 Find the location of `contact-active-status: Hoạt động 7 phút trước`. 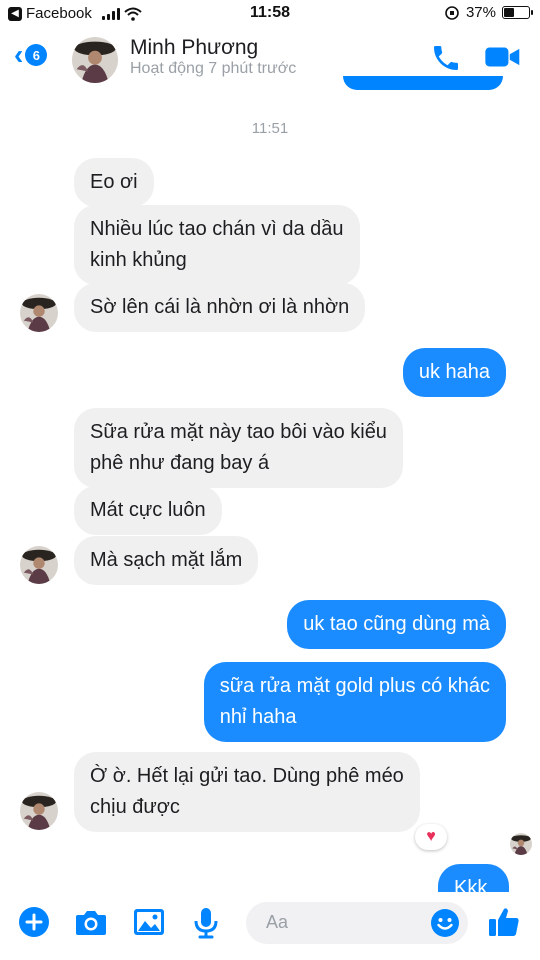

contact-active-status: Hoạt động 7 phút trước is located at coordinates (213, 68).